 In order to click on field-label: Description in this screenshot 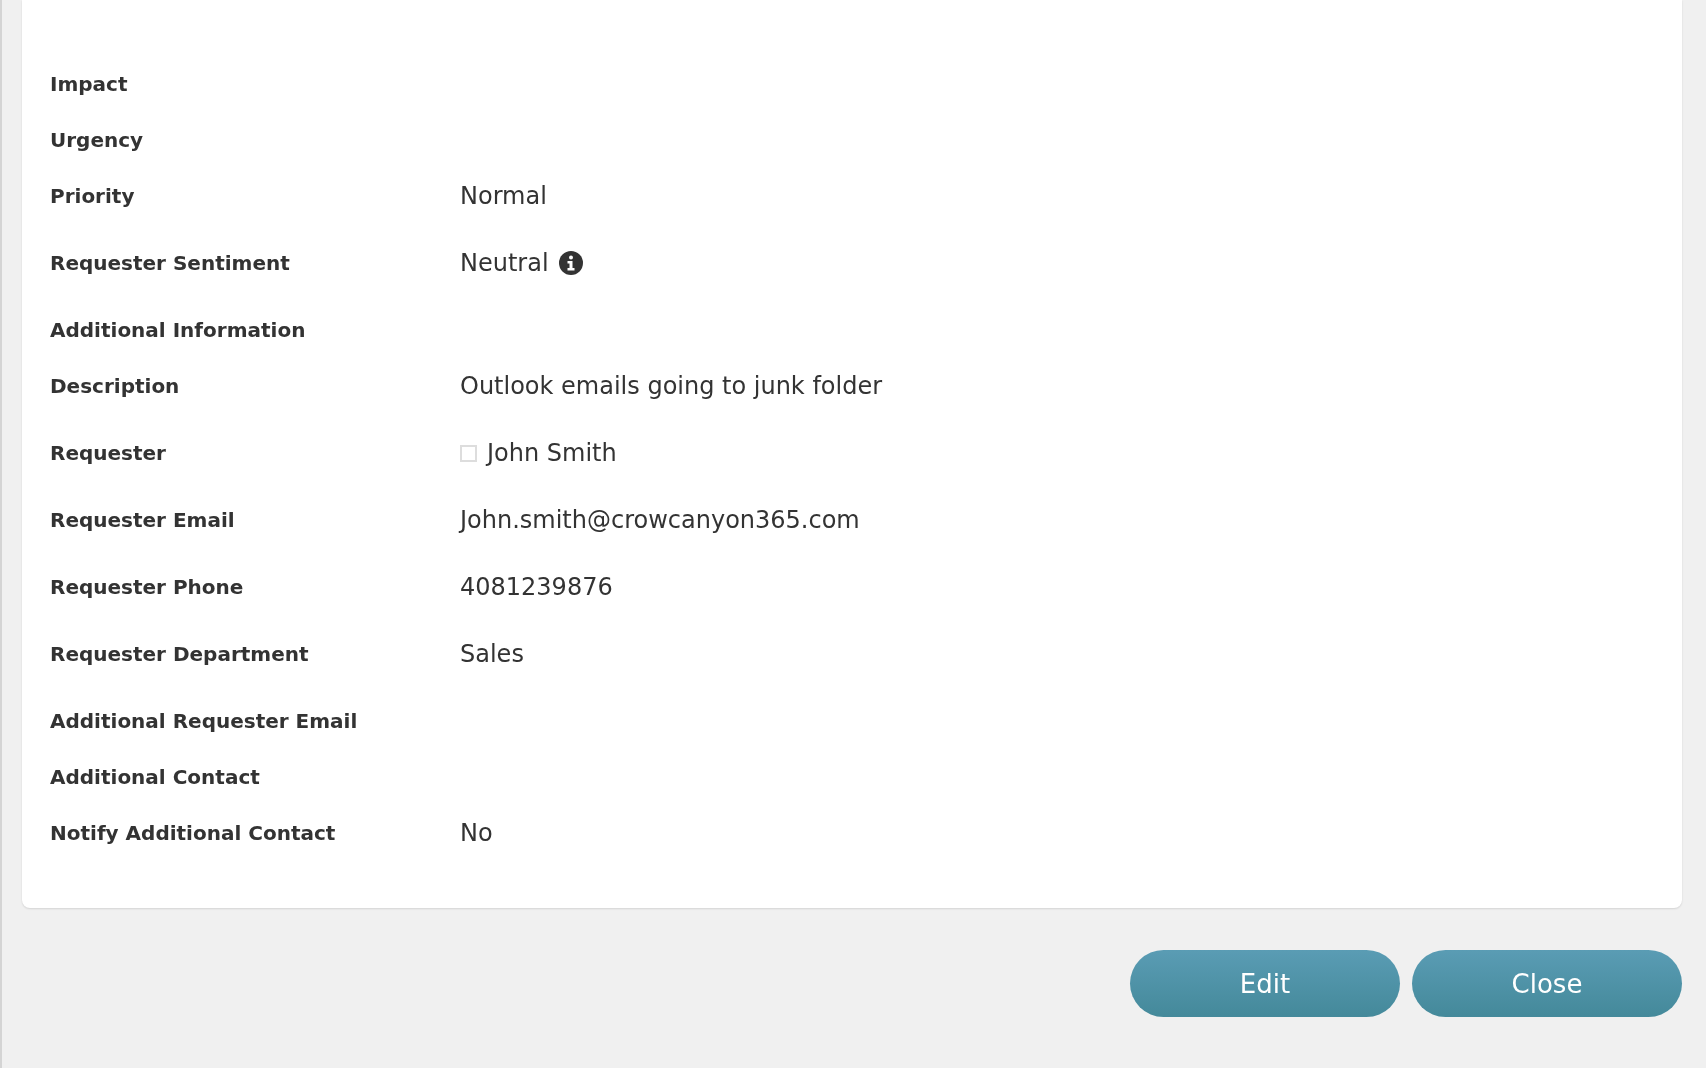, I will do `click(115, 385)`.